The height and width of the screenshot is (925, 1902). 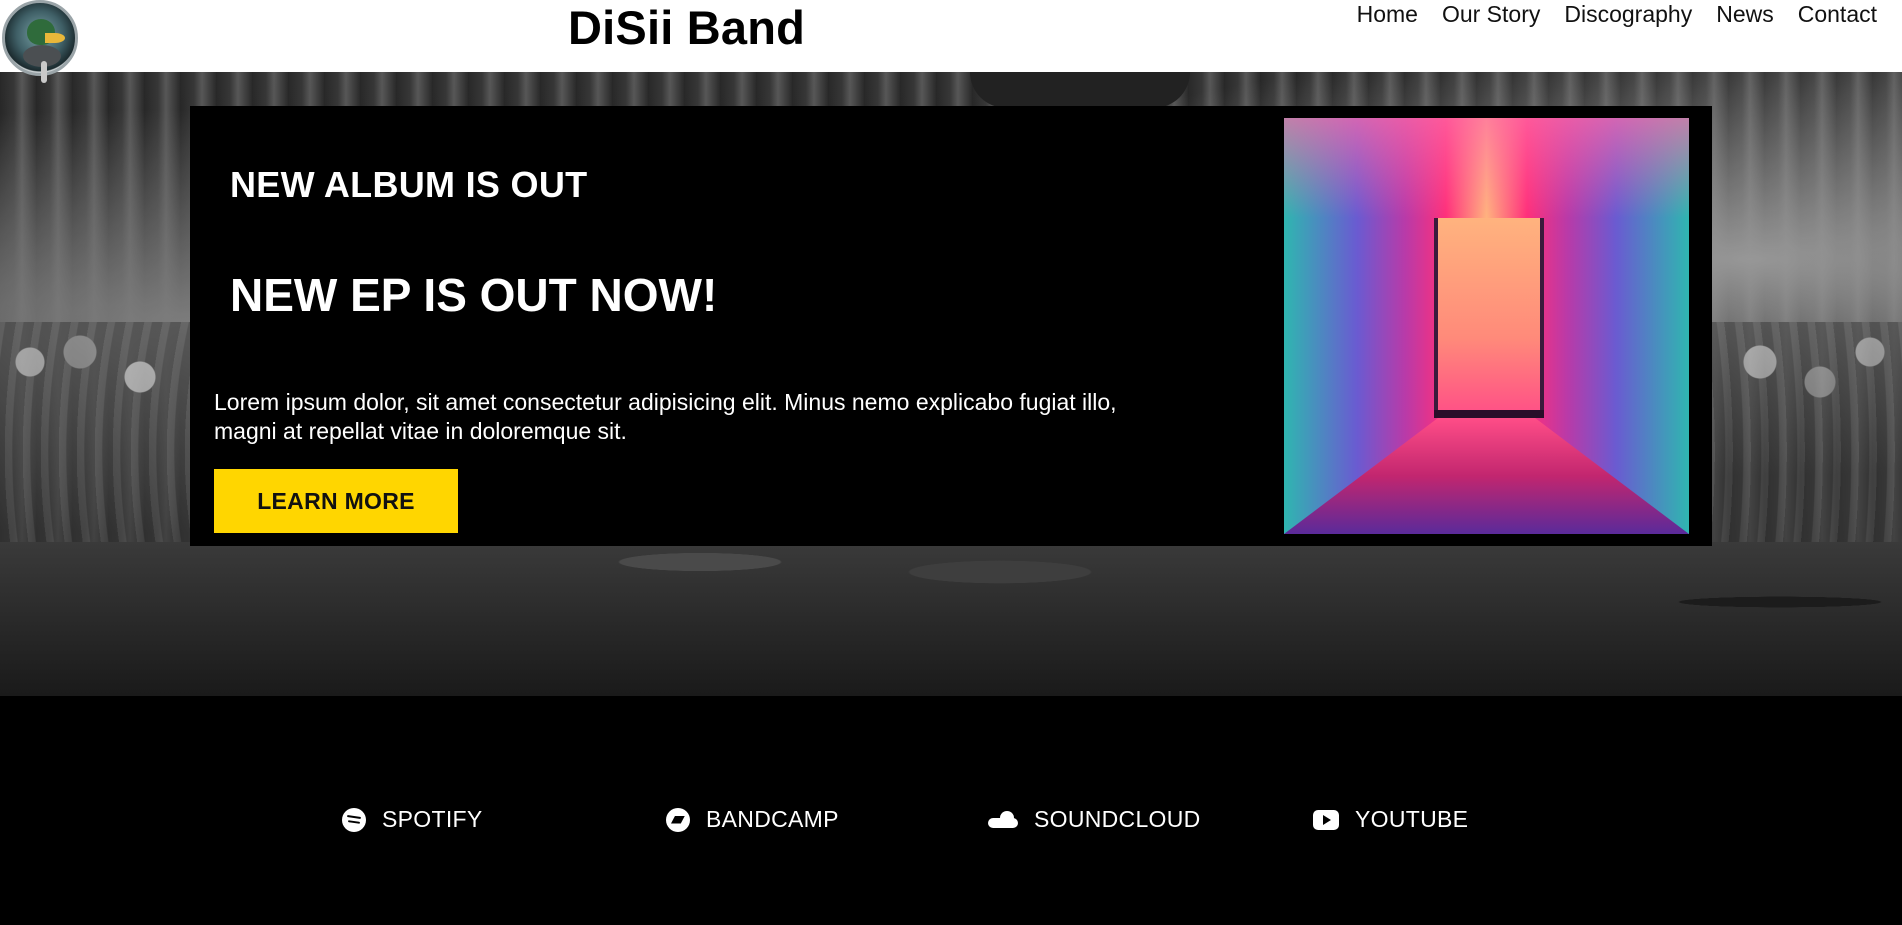 I want to click on corridor-floor, so click(x=1486, y=476).